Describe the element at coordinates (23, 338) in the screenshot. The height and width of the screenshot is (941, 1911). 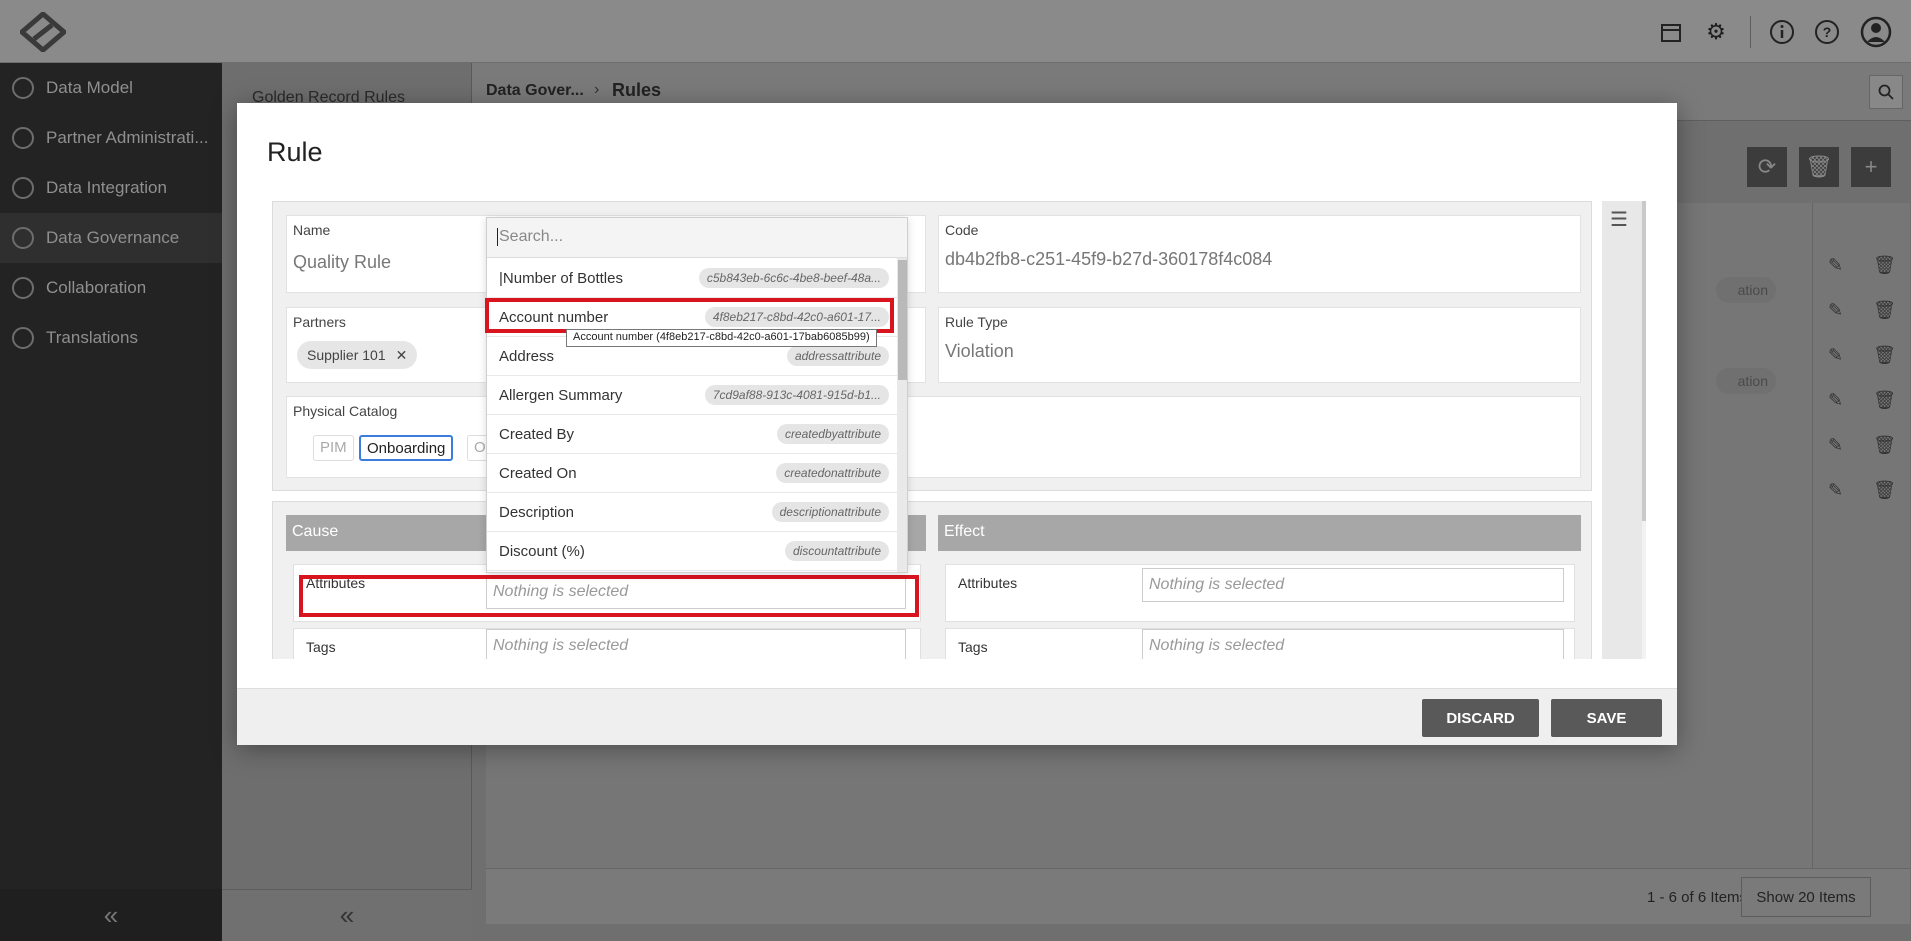
I see `translations-icon` at that location.